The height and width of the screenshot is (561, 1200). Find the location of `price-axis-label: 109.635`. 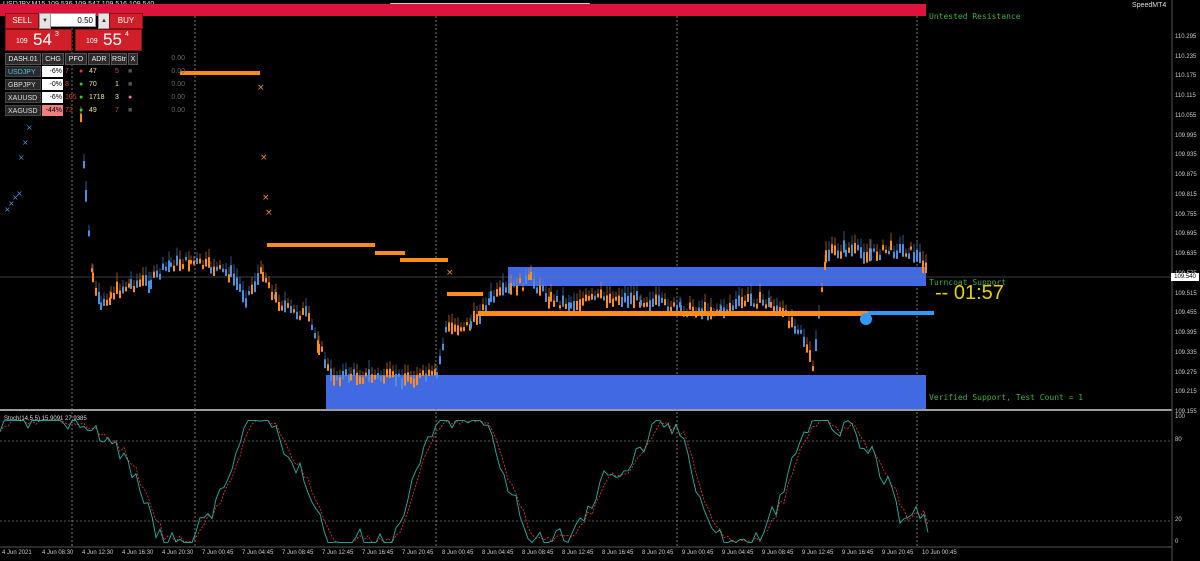

price-axis-label: 109.635 is located at coordinates (1186, 254).